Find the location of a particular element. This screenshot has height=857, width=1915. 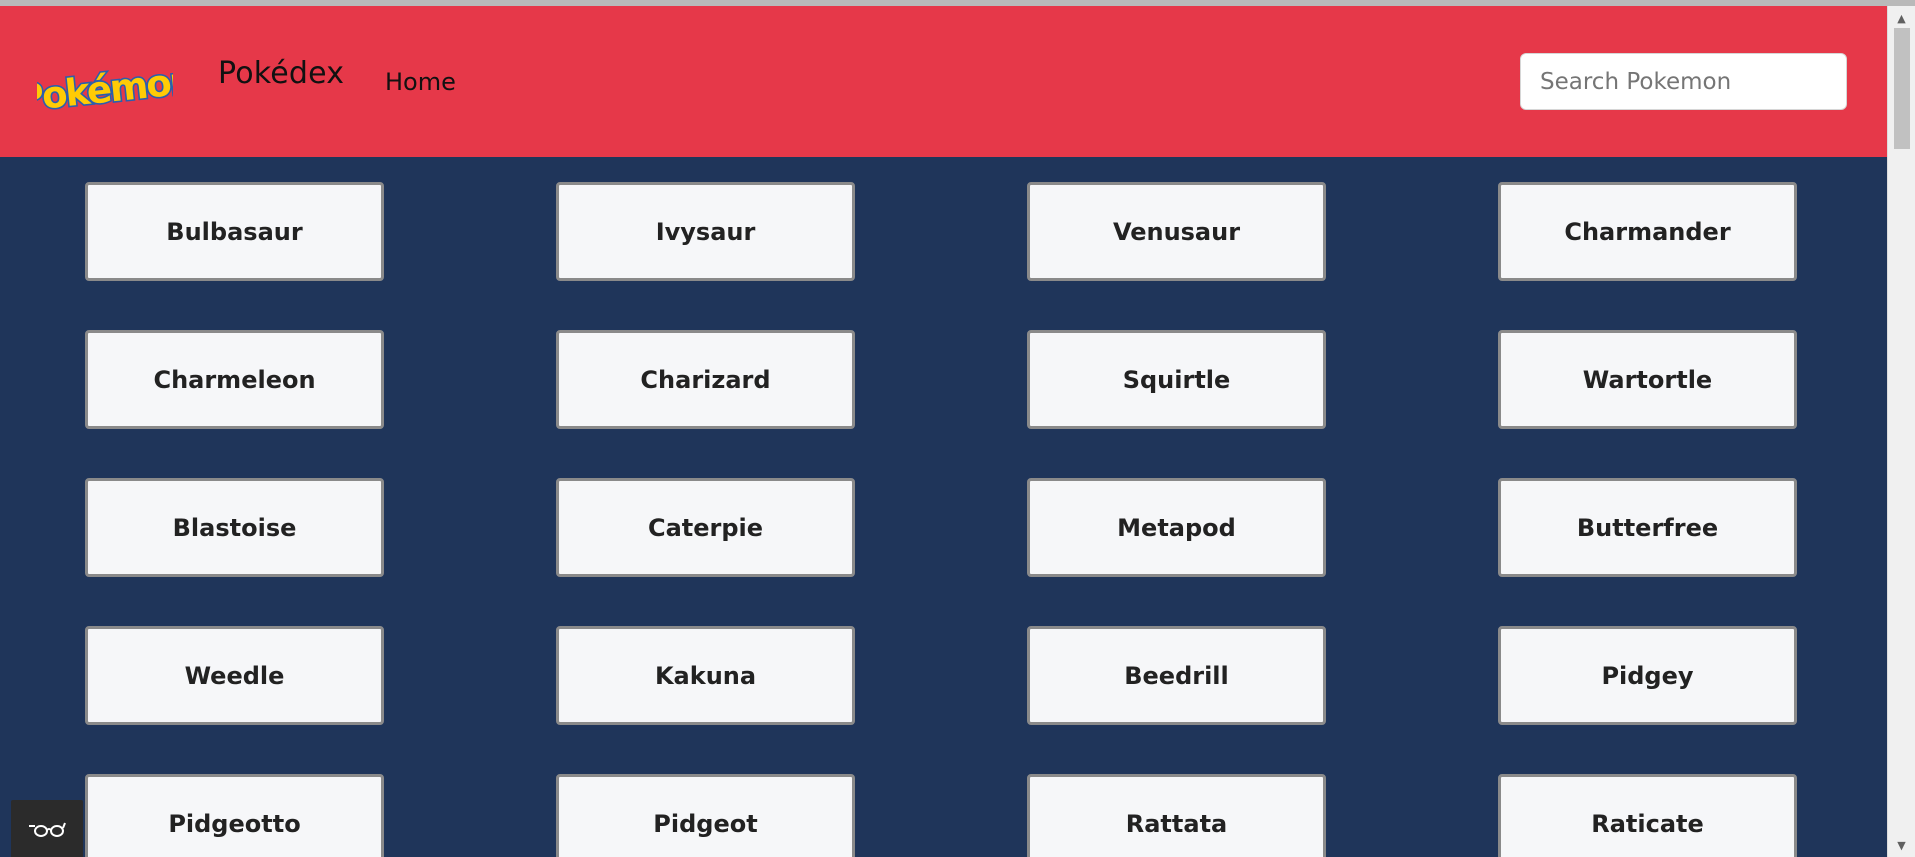

vertical-scrollbar: ▲ ▼ is located at coordinates (1901, 431).